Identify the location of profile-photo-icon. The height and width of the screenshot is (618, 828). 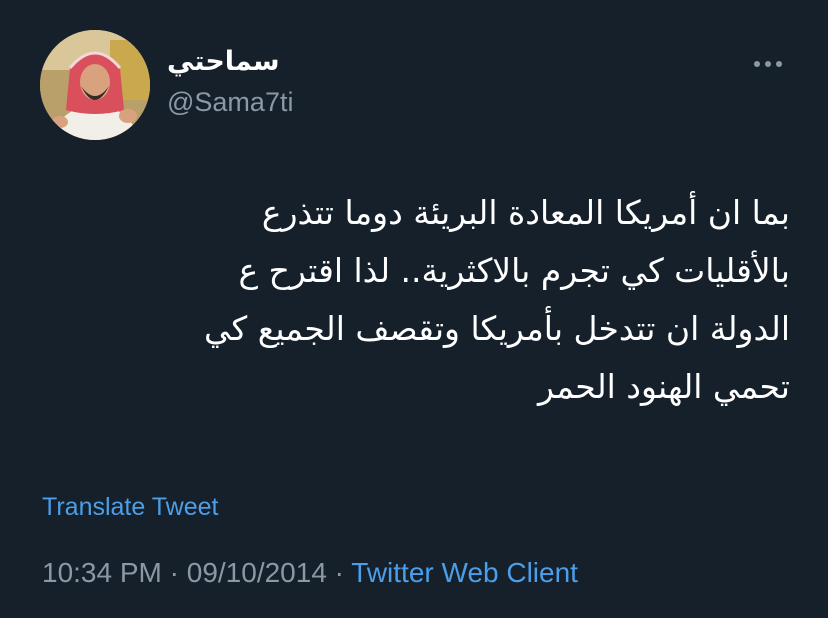
(95, 85).